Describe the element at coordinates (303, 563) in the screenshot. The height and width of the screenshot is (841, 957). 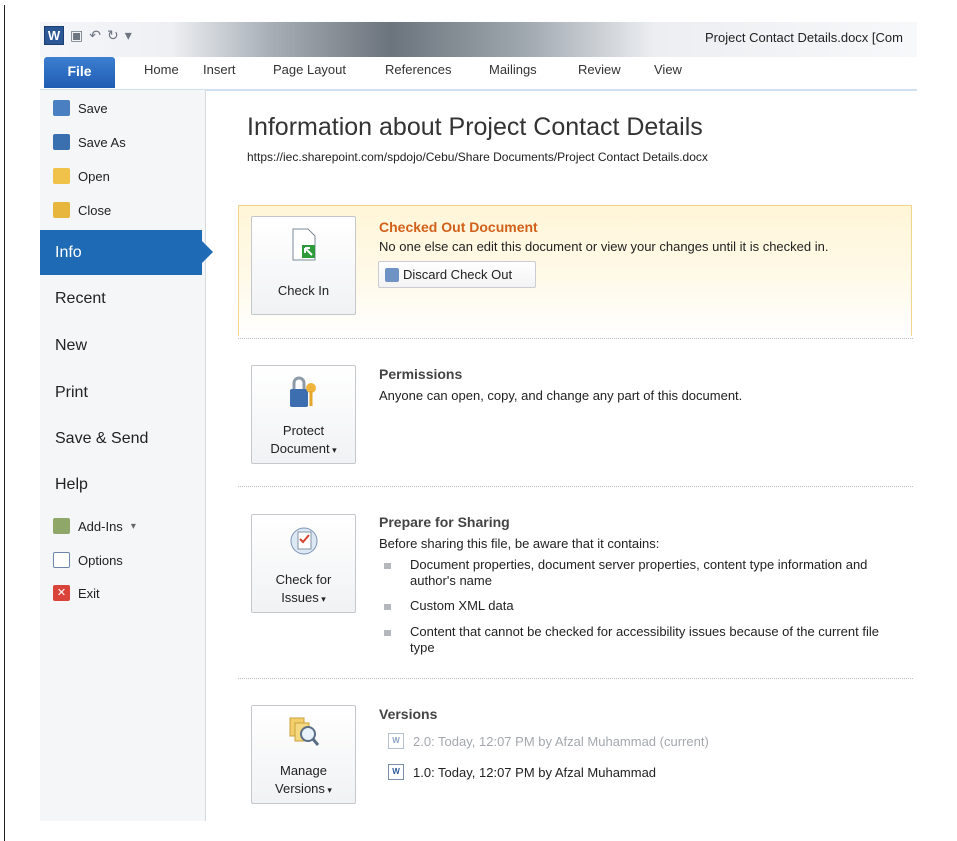
I see `check-for-issues-button: Check for Issues ▾` at that location.